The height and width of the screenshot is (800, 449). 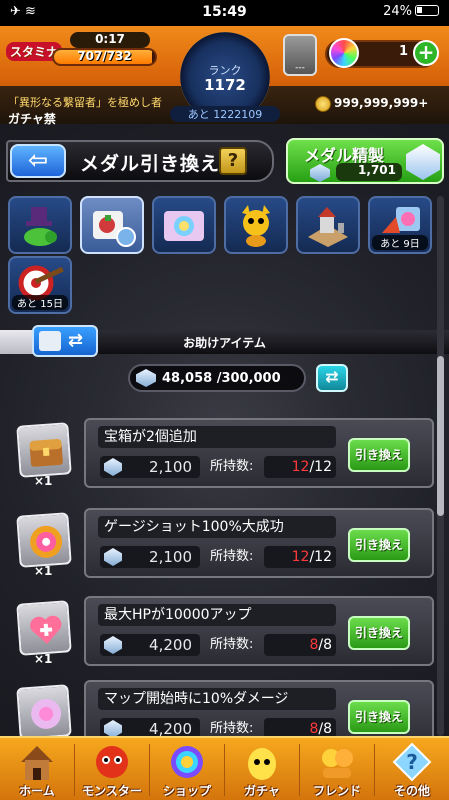 I want to click on status-time: 15:49, so click(x=224, y=12).